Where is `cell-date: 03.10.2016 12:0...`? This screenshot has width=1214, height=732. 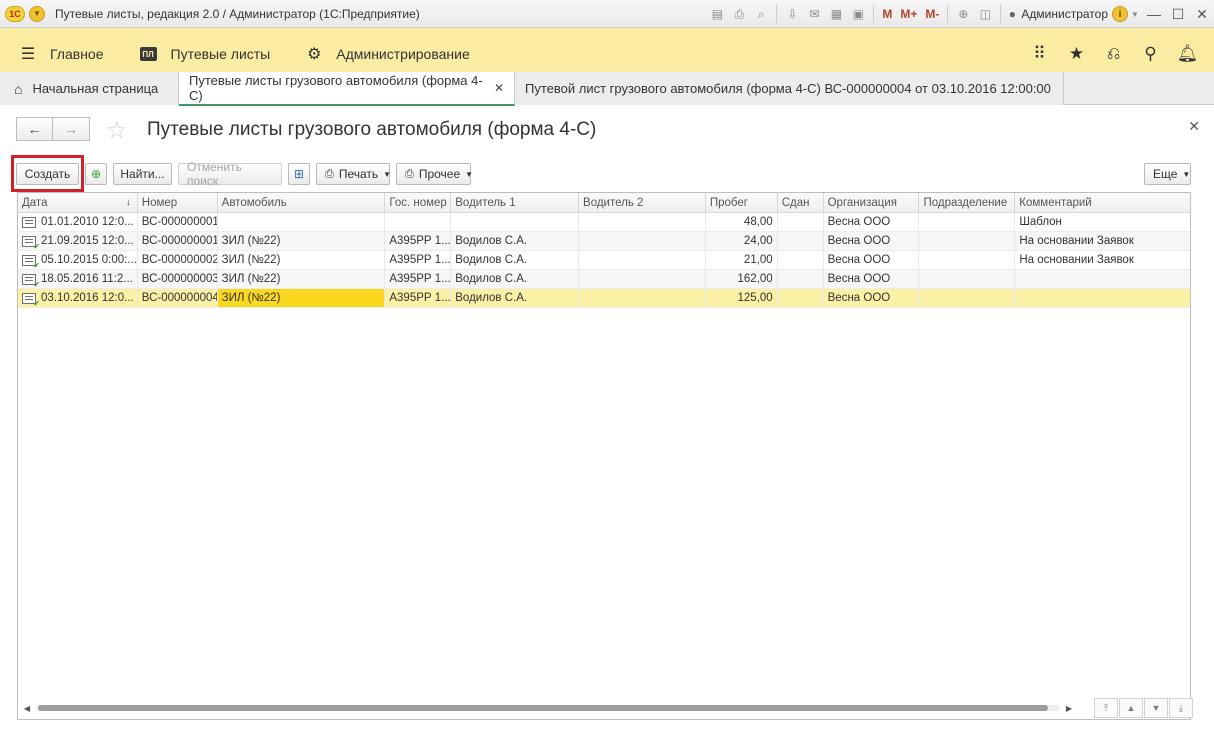 cell-date: 03.10.2016 12:0... is located at coordinates (78, 298).